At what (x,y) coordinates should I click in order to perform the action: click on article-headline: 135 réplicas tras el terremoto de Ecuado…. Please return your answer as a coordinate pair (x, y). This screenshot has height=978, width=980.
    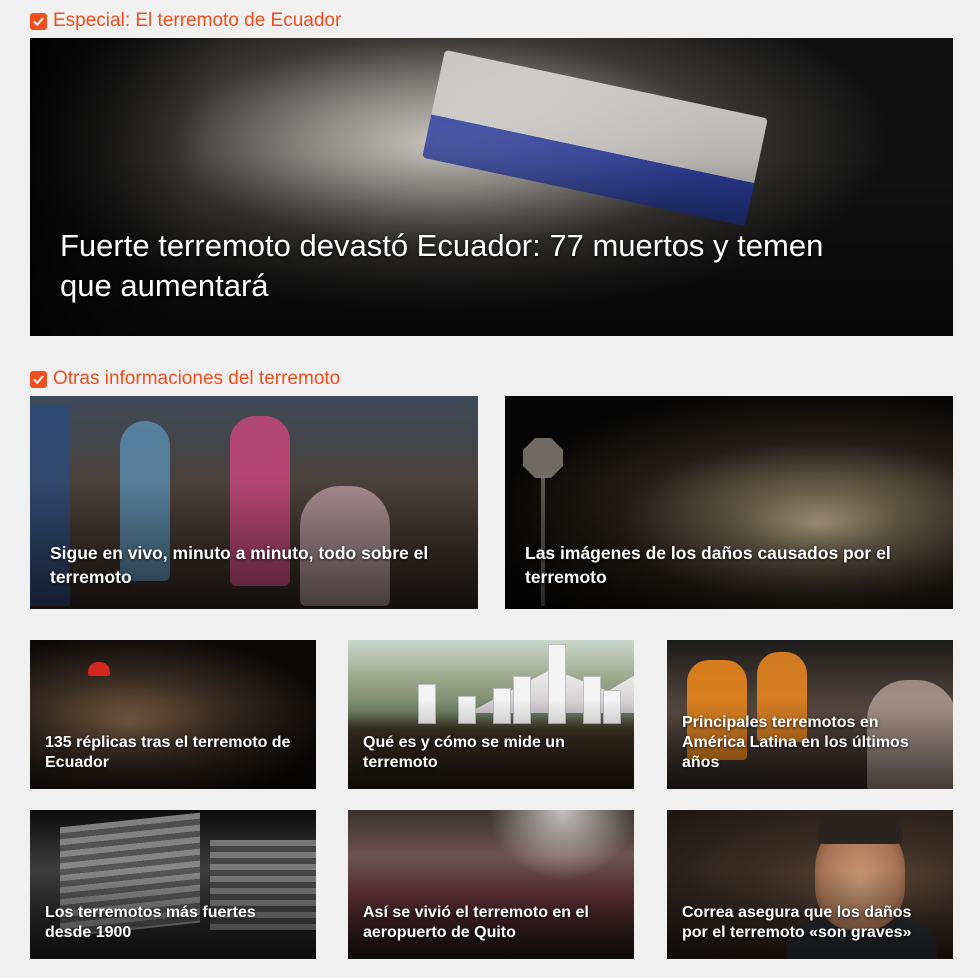
    Looking at the image, I should click on (170, 753).